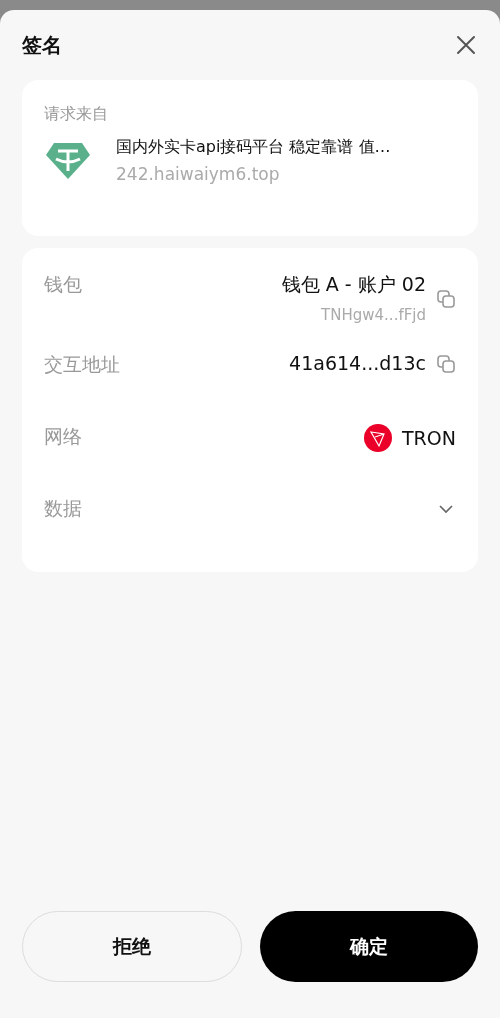 The image size is (500, 1018). What do you see at coordinates (373, 315) in the screenshot?
I see `wallet-address: TNHgw4...fFjd` at bounding box center [373, 315].